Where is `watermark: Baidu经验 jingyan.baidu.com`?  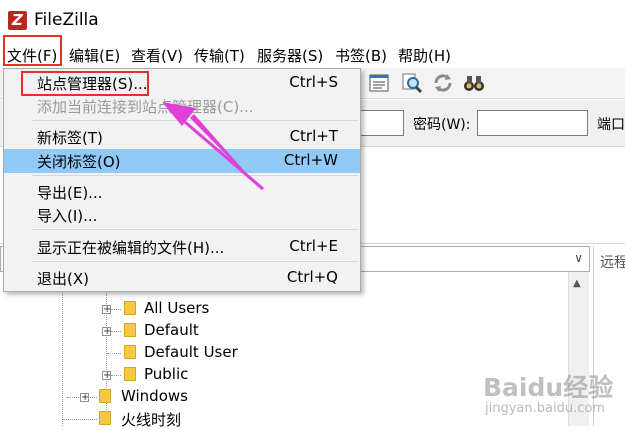 watermark: Baidu经验 jingyan.baidu.com is located at coordinates (550, 397).